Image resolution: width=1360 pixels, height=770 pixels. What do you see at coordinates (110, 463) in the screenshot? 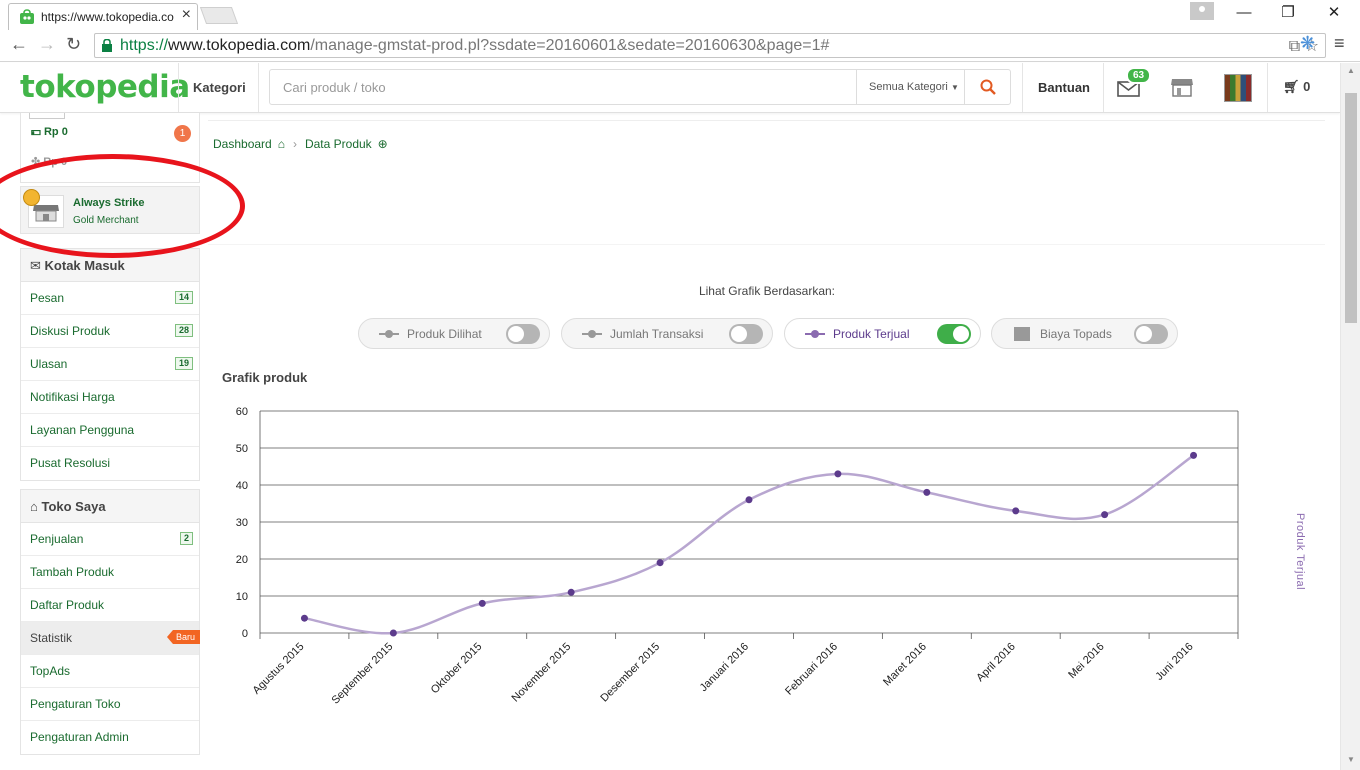
I see `sidebar-item-pusat-resolusi: Pusat Resolusi` at bounding box center [110, 463].